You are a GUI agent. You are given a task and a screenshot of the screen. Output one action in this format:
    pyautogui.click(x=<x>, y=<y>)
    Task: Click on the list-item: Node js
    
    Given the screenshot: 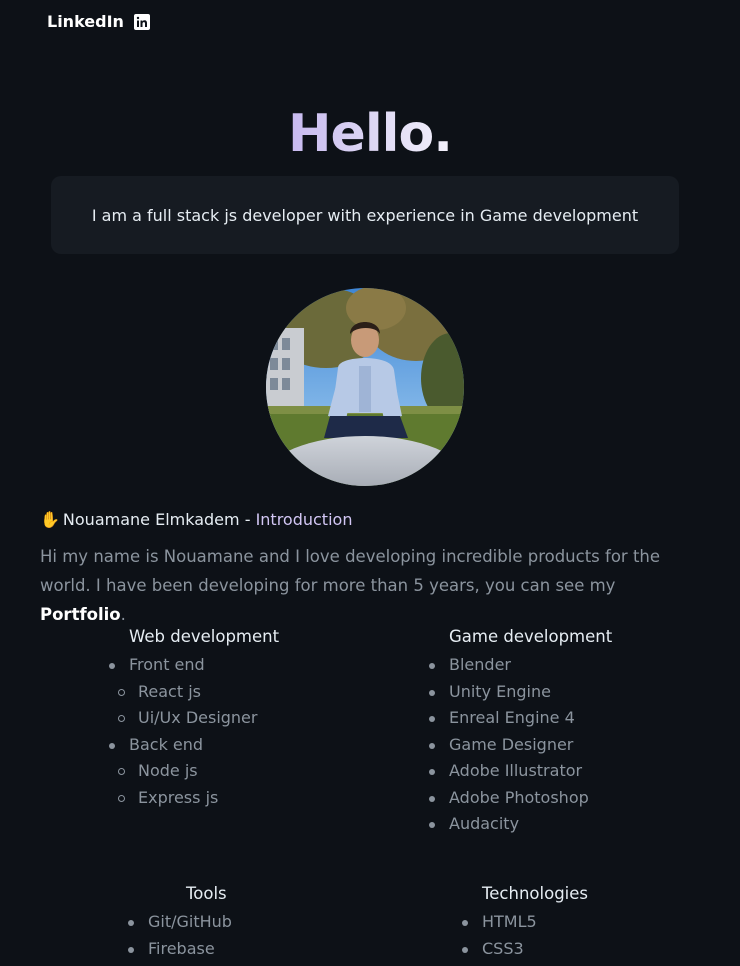 What is the action you would take?
    pyautogui.click(x=194, y=771)
    